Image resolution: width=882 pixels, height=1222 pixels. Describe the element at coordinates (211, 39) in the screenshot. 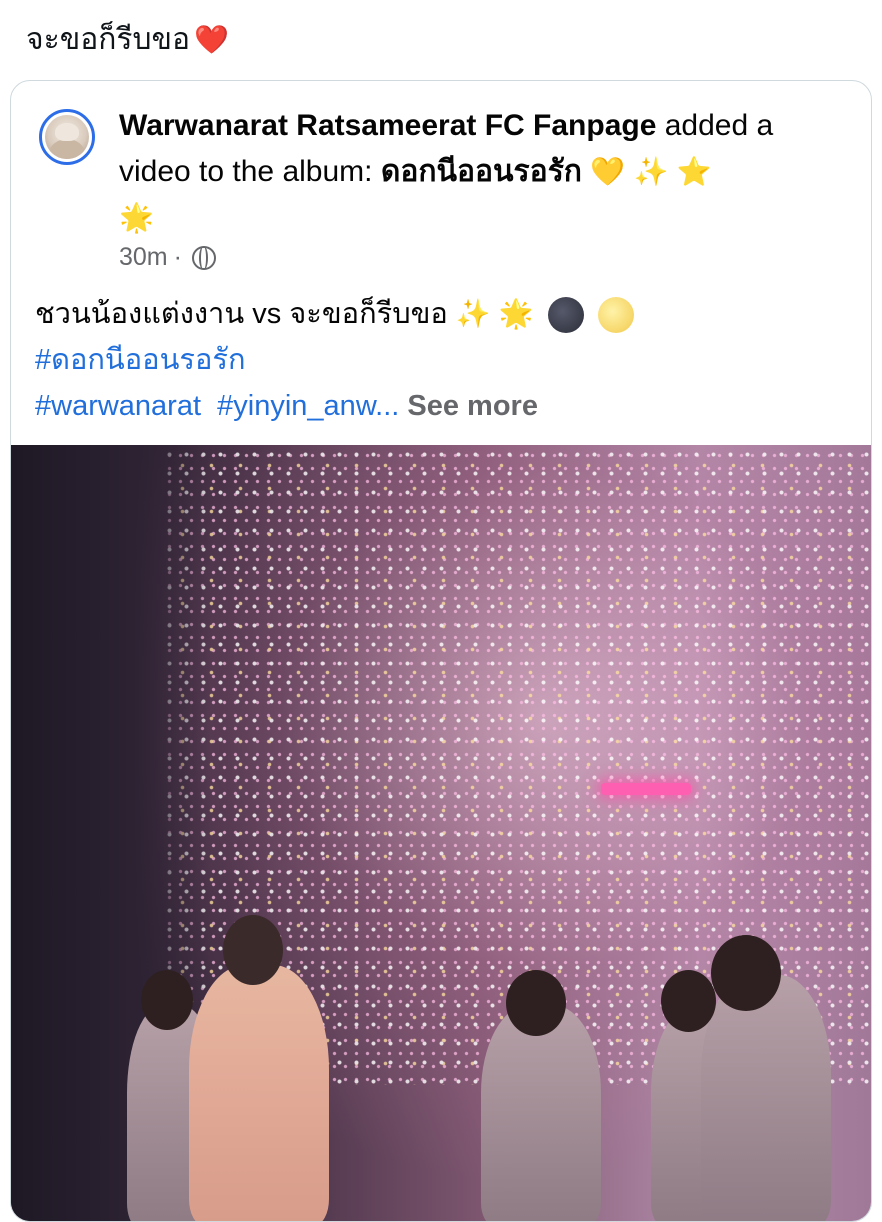

I see `heart-emoji-icon: ❤️` at that location.